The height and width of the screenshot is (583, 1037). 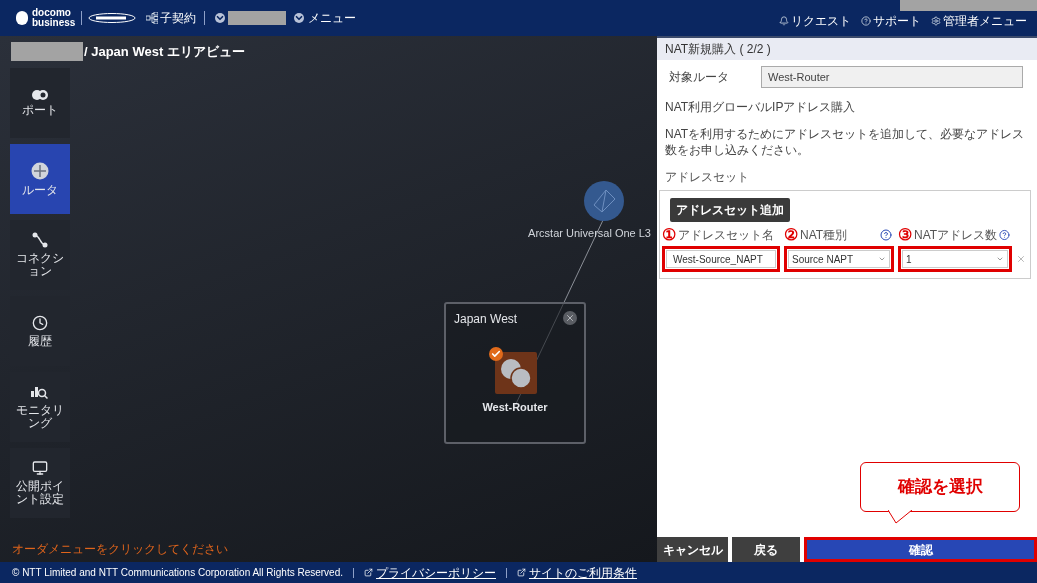 What do you see at coordinates (669, 235) in the screenshot?
I see `annotation-number: ①` at bounding box center [669, 235].